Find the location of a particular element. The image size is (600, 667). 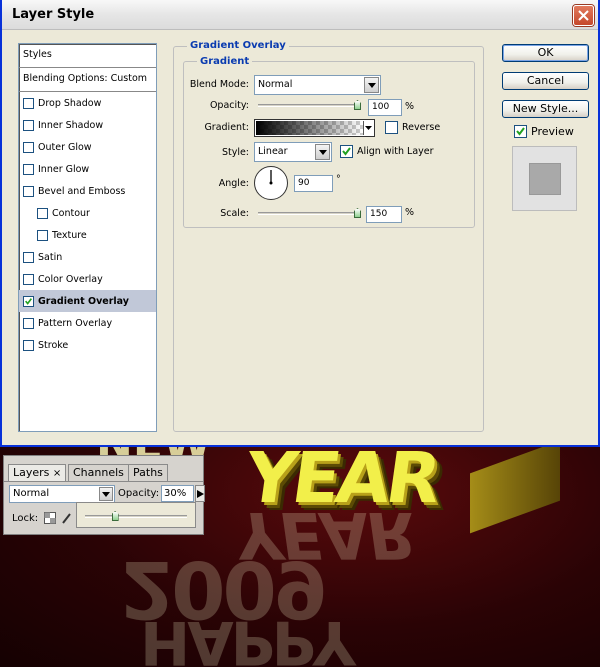

layer-opacity-input: 30% is located at coordinates (177, 493).